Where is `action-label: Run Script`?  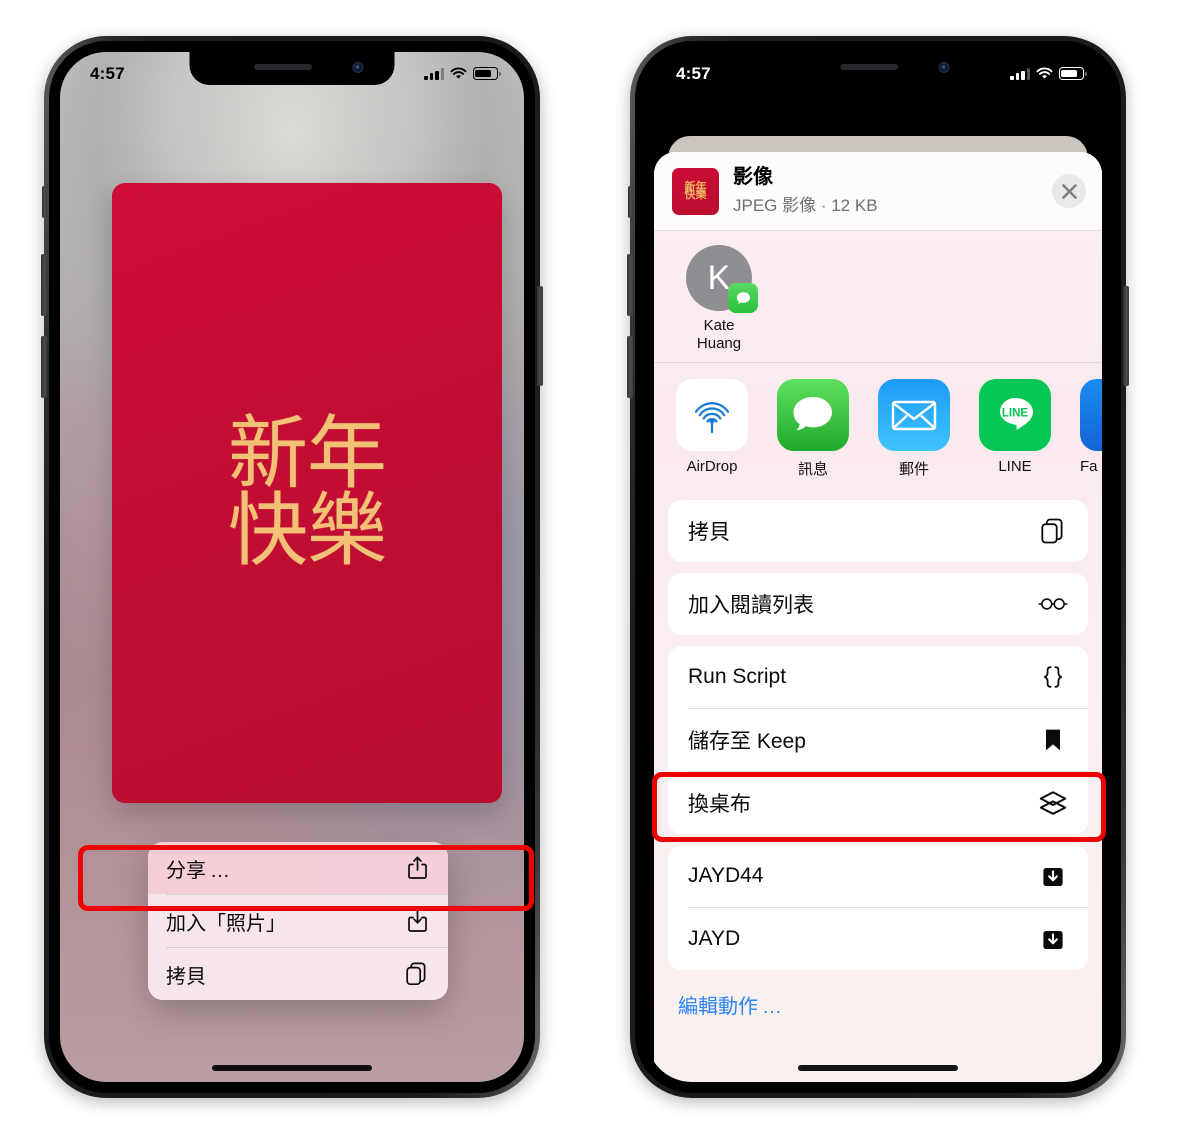 action-label: Run Script is located at coordinates (737, 677).